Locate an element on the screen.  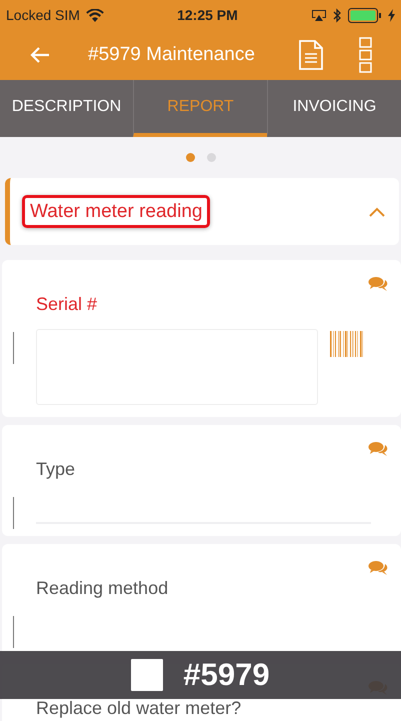
more-menu-icon is located at coordinates (366, 55).